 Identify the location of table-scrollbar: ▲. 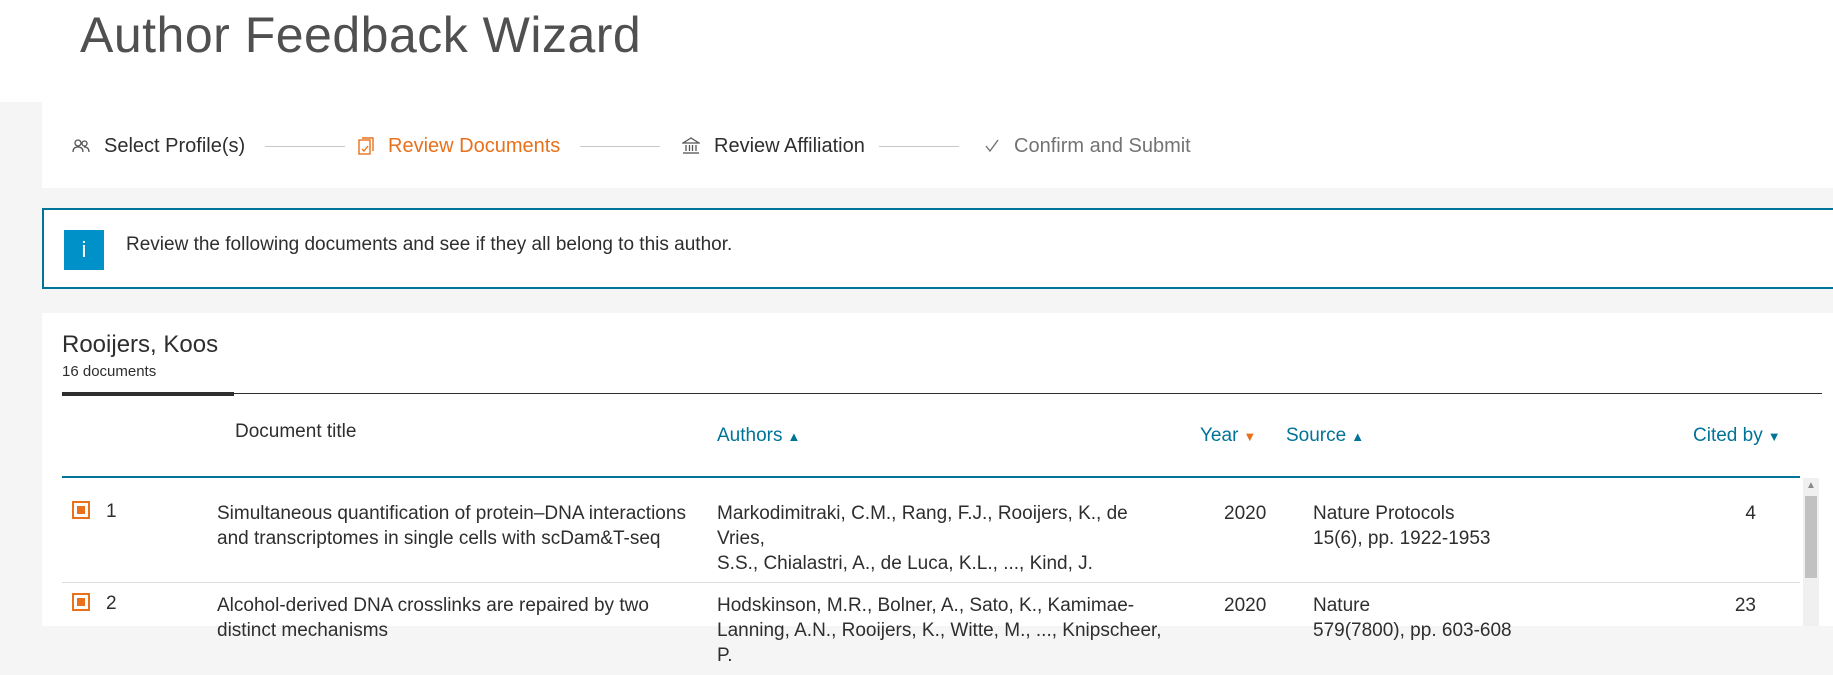
(1811, 552).